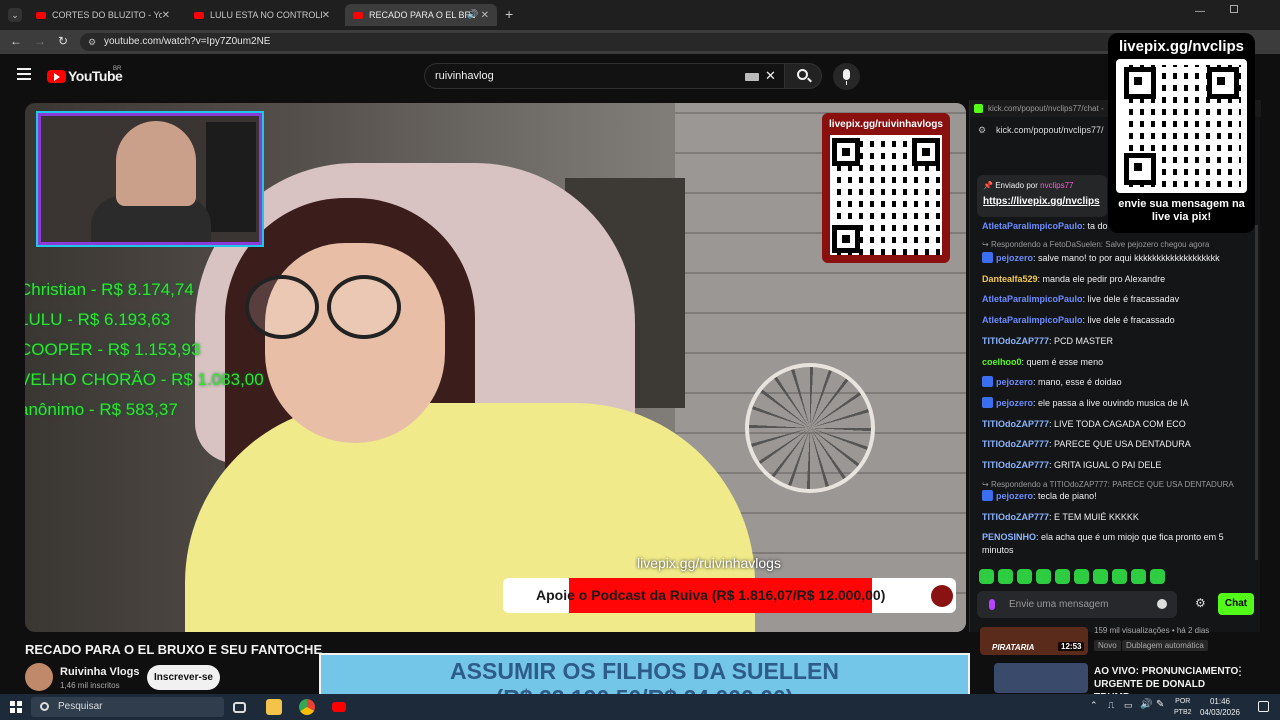 Image resolution: width=1280 pixels, height=720 pixels. Describe the element at coordinates (1111, 705) in the screenshot. I see `usb-icon: ⎍` at that location.